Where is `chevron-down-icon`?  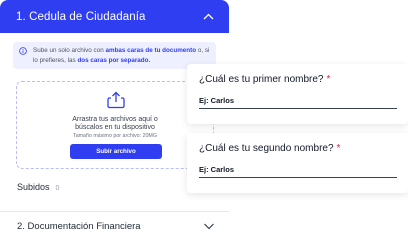 chevron-down-icon is located at coordinates (209, 226).